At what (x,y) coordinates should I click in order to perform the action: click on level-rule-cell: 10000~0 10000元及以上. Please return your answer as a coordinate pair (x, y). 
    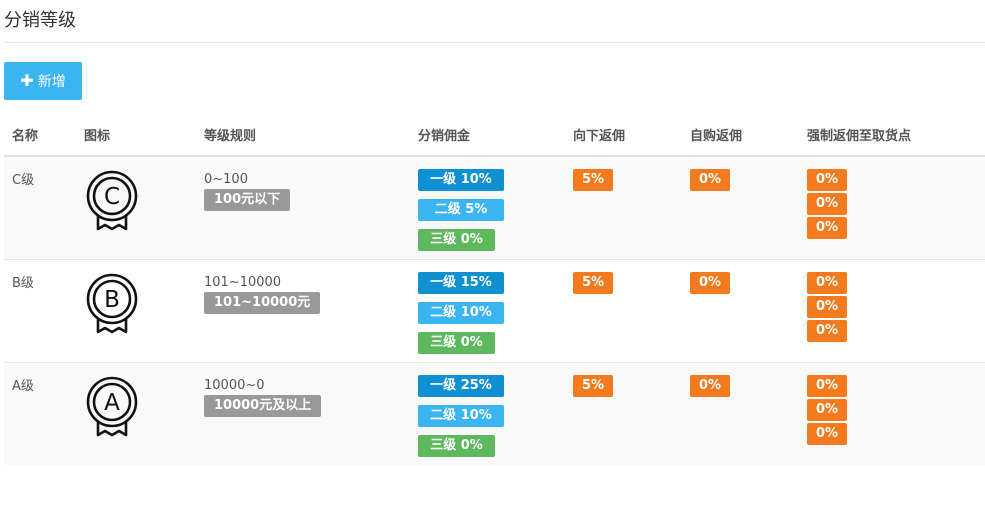
    Looking at the image, I should click on (303, 413).